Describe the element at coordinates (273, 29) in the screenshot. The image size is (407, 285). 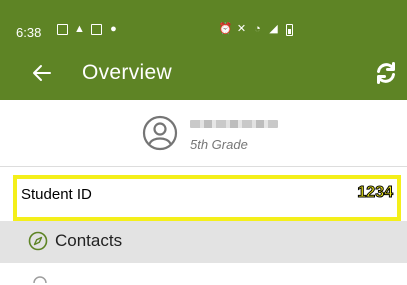
I see `signal-icon: ◢` at that location.